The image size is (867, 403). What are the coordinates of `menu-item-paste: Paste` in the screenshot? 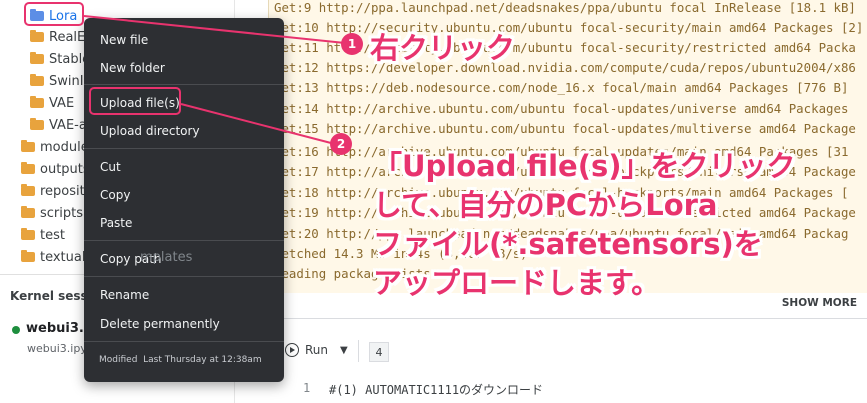 It's located at (116, 223).